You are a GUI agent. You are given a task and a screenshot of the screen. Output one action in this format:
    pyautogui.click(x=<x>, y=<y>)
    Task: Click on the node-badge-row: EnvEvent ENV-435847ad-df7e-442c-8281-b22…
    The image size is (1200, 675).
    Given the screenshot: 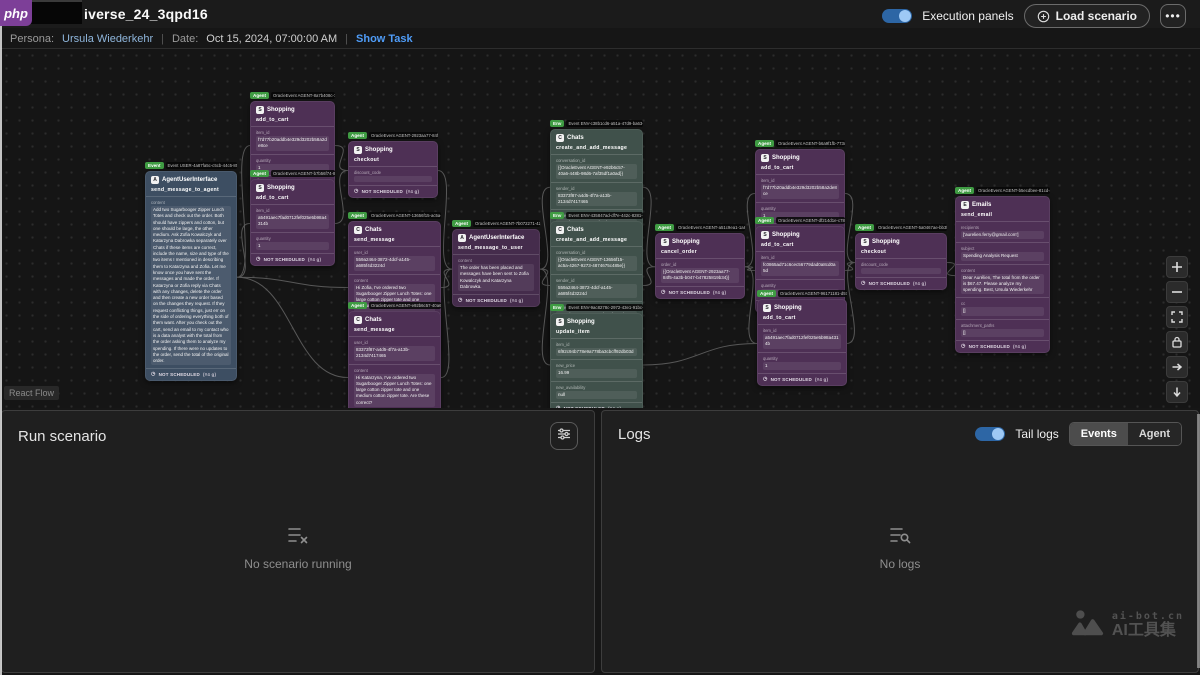 What is the action you would take?
    pyautogui.click(x=596, y=215)
    